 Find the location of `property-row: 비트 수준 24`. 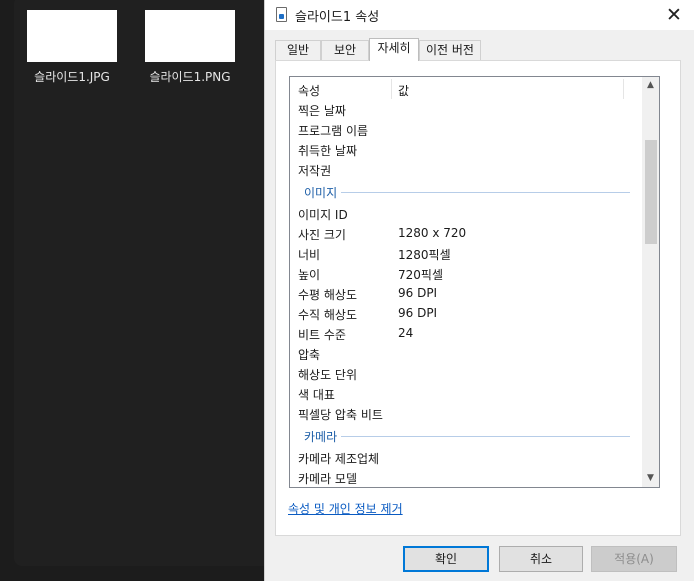

property-row: 비트 수준 24 is located at coordinates (466, 333).